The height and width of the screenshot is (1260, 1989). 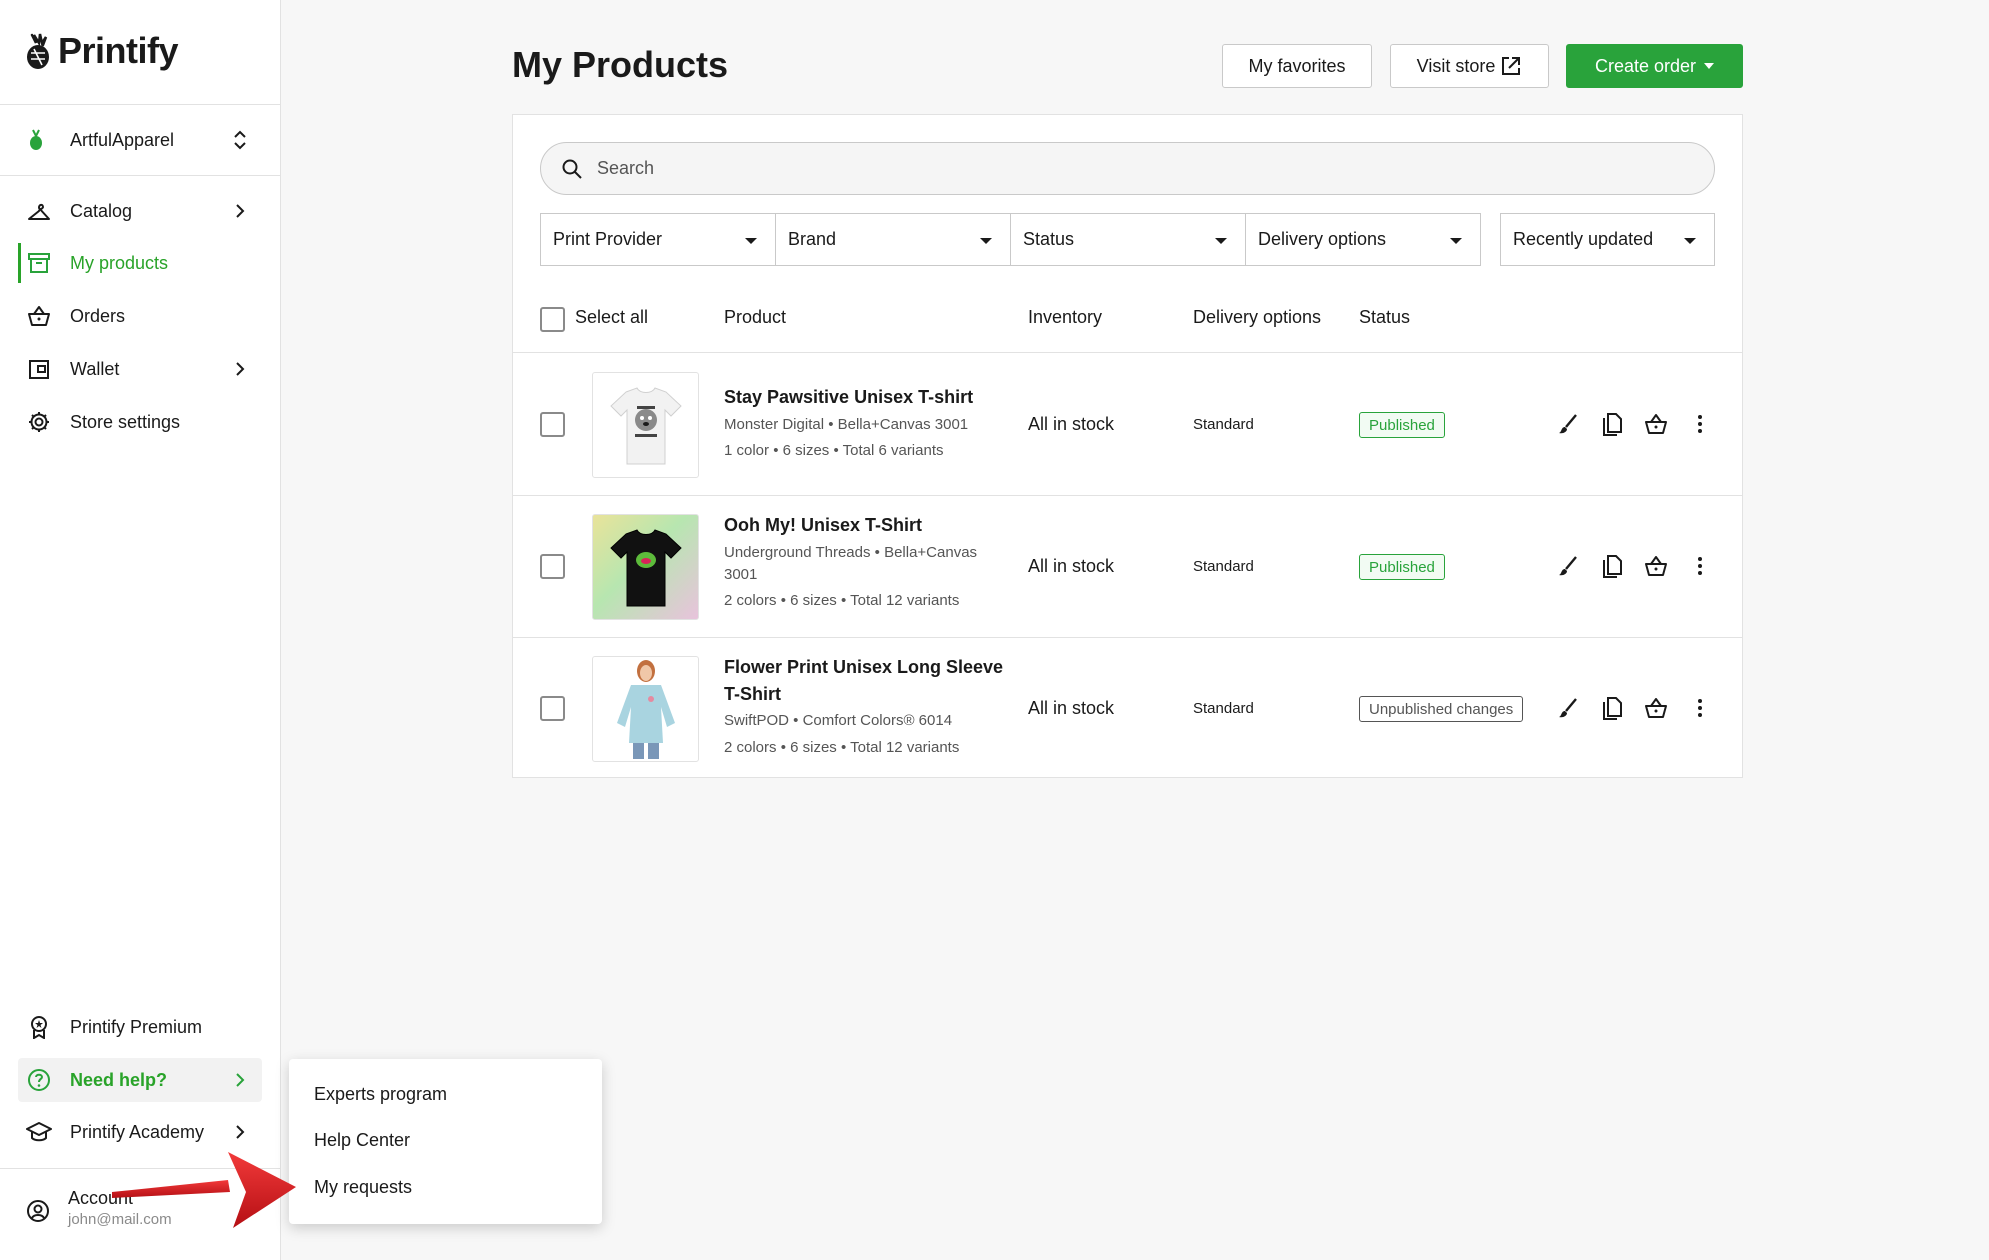 What do you see at coordinates (39, 1132) in the screenshot?
I see `graduation-cap-icon` at bounding box center [39, 1132].